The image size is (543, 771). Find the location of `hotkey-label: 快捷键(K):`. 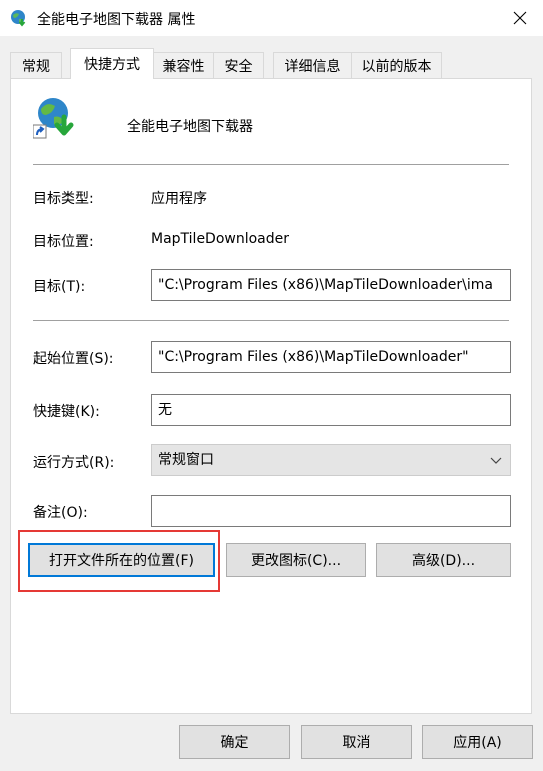

hotkey-label: 快捷键(K): is located at coordinates (66, 412).